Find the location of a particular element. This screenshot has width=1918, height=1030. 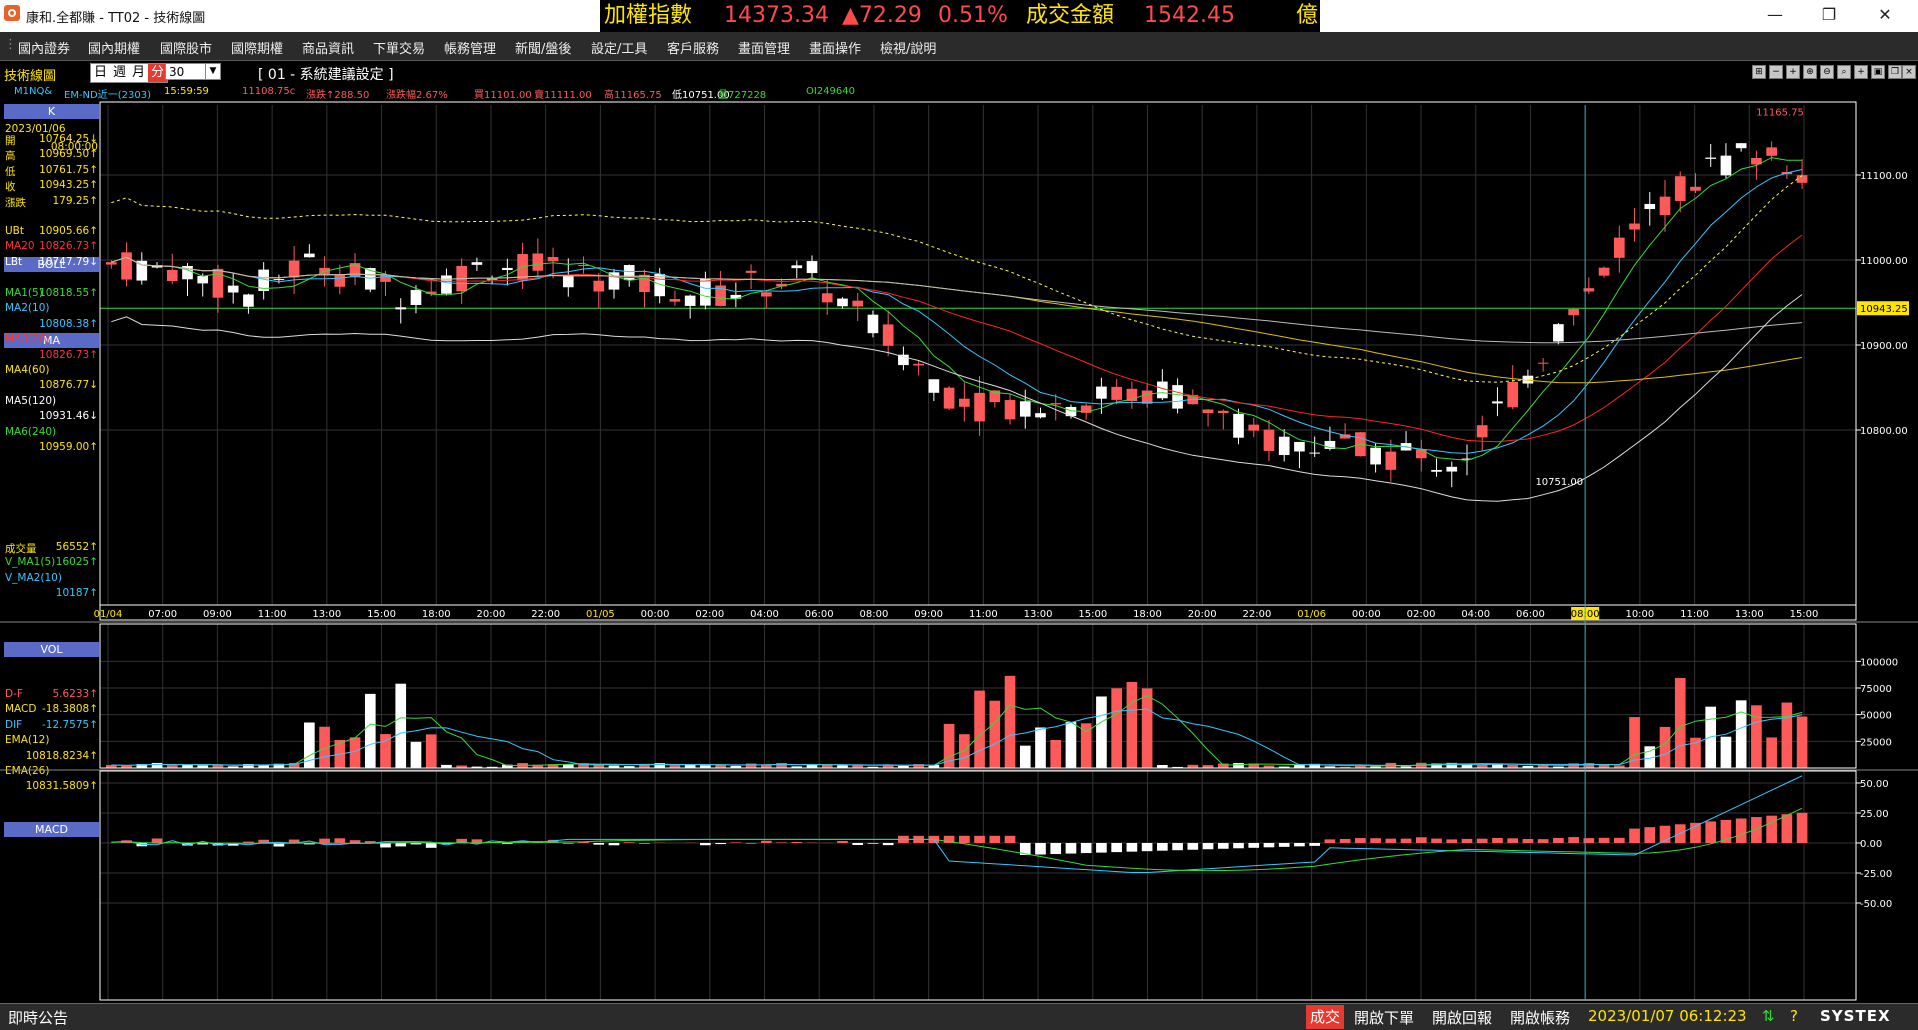

ma60-line is located at coordinates (956, 320).